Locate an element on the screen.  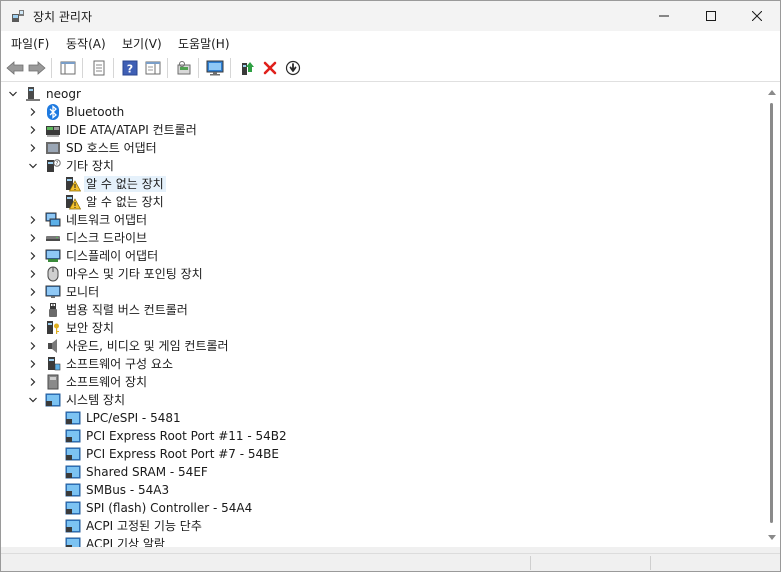
vertical-scrollbar is located at coordinates (772, 316).